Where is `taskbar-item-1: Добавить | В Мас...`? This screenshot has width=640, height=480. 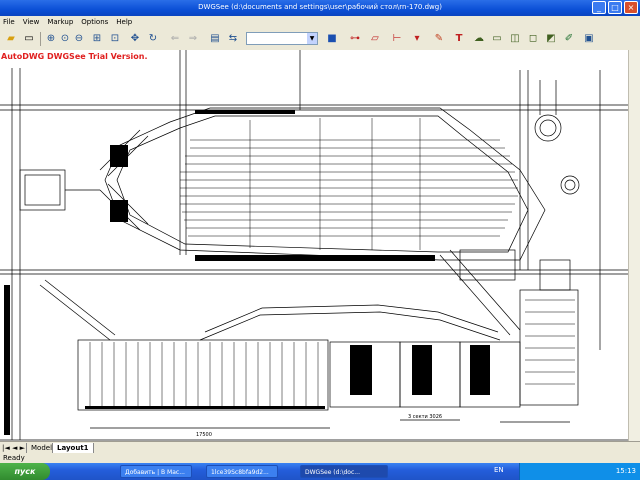
taskbar-item-1: Добавить | В Мас... is located at coordinates (156, 471).